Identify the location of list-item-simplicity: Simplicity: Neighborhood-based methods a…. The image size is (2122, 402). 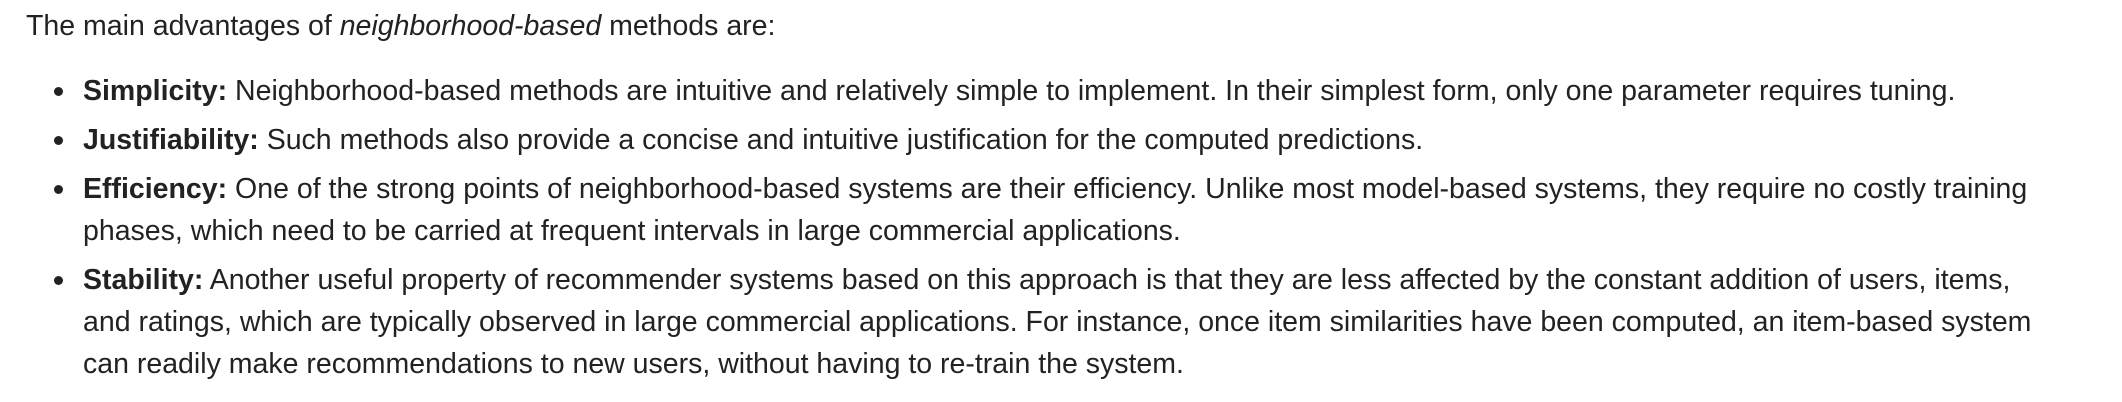
(1075, 91).